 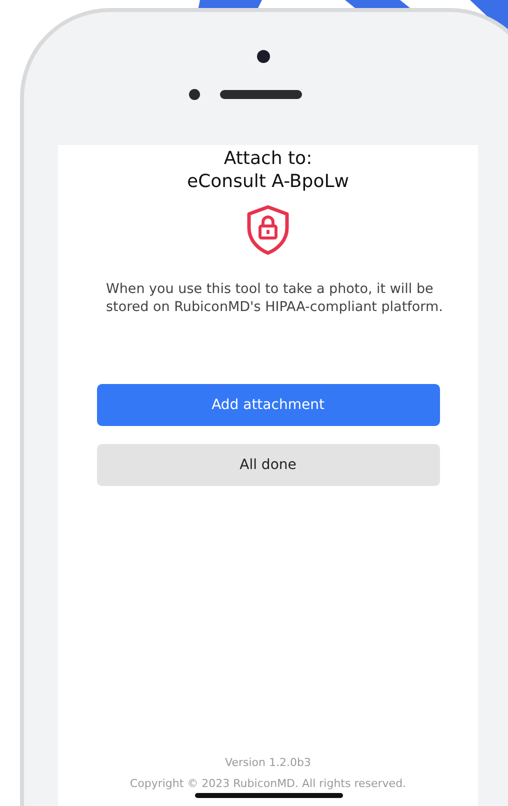 I want to click on page-title: eConsult A-BpoLw, so click(x=268, y=181).